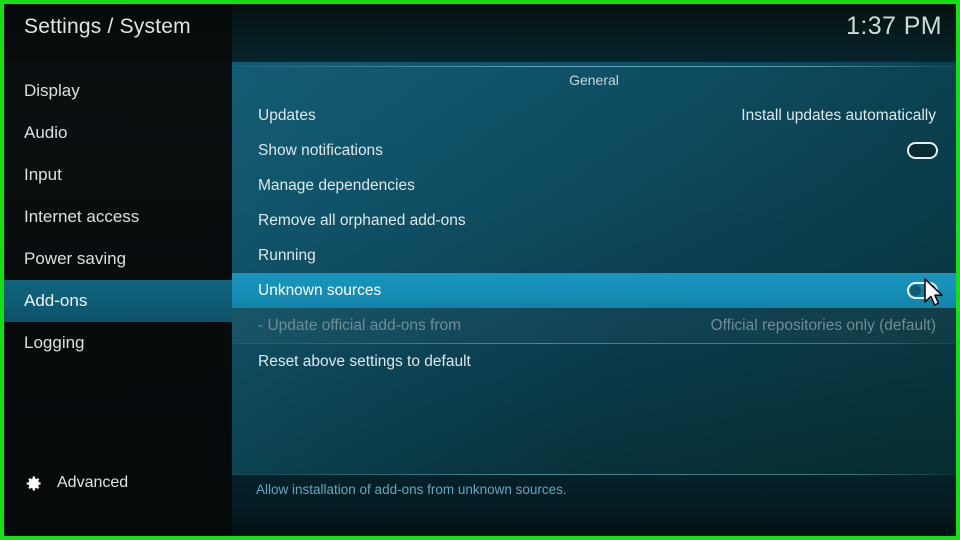  What do you see at coordinates (93, 482) in the screenshot?
I see `advanced-label: Advanced` at bounding box center [93, 482].